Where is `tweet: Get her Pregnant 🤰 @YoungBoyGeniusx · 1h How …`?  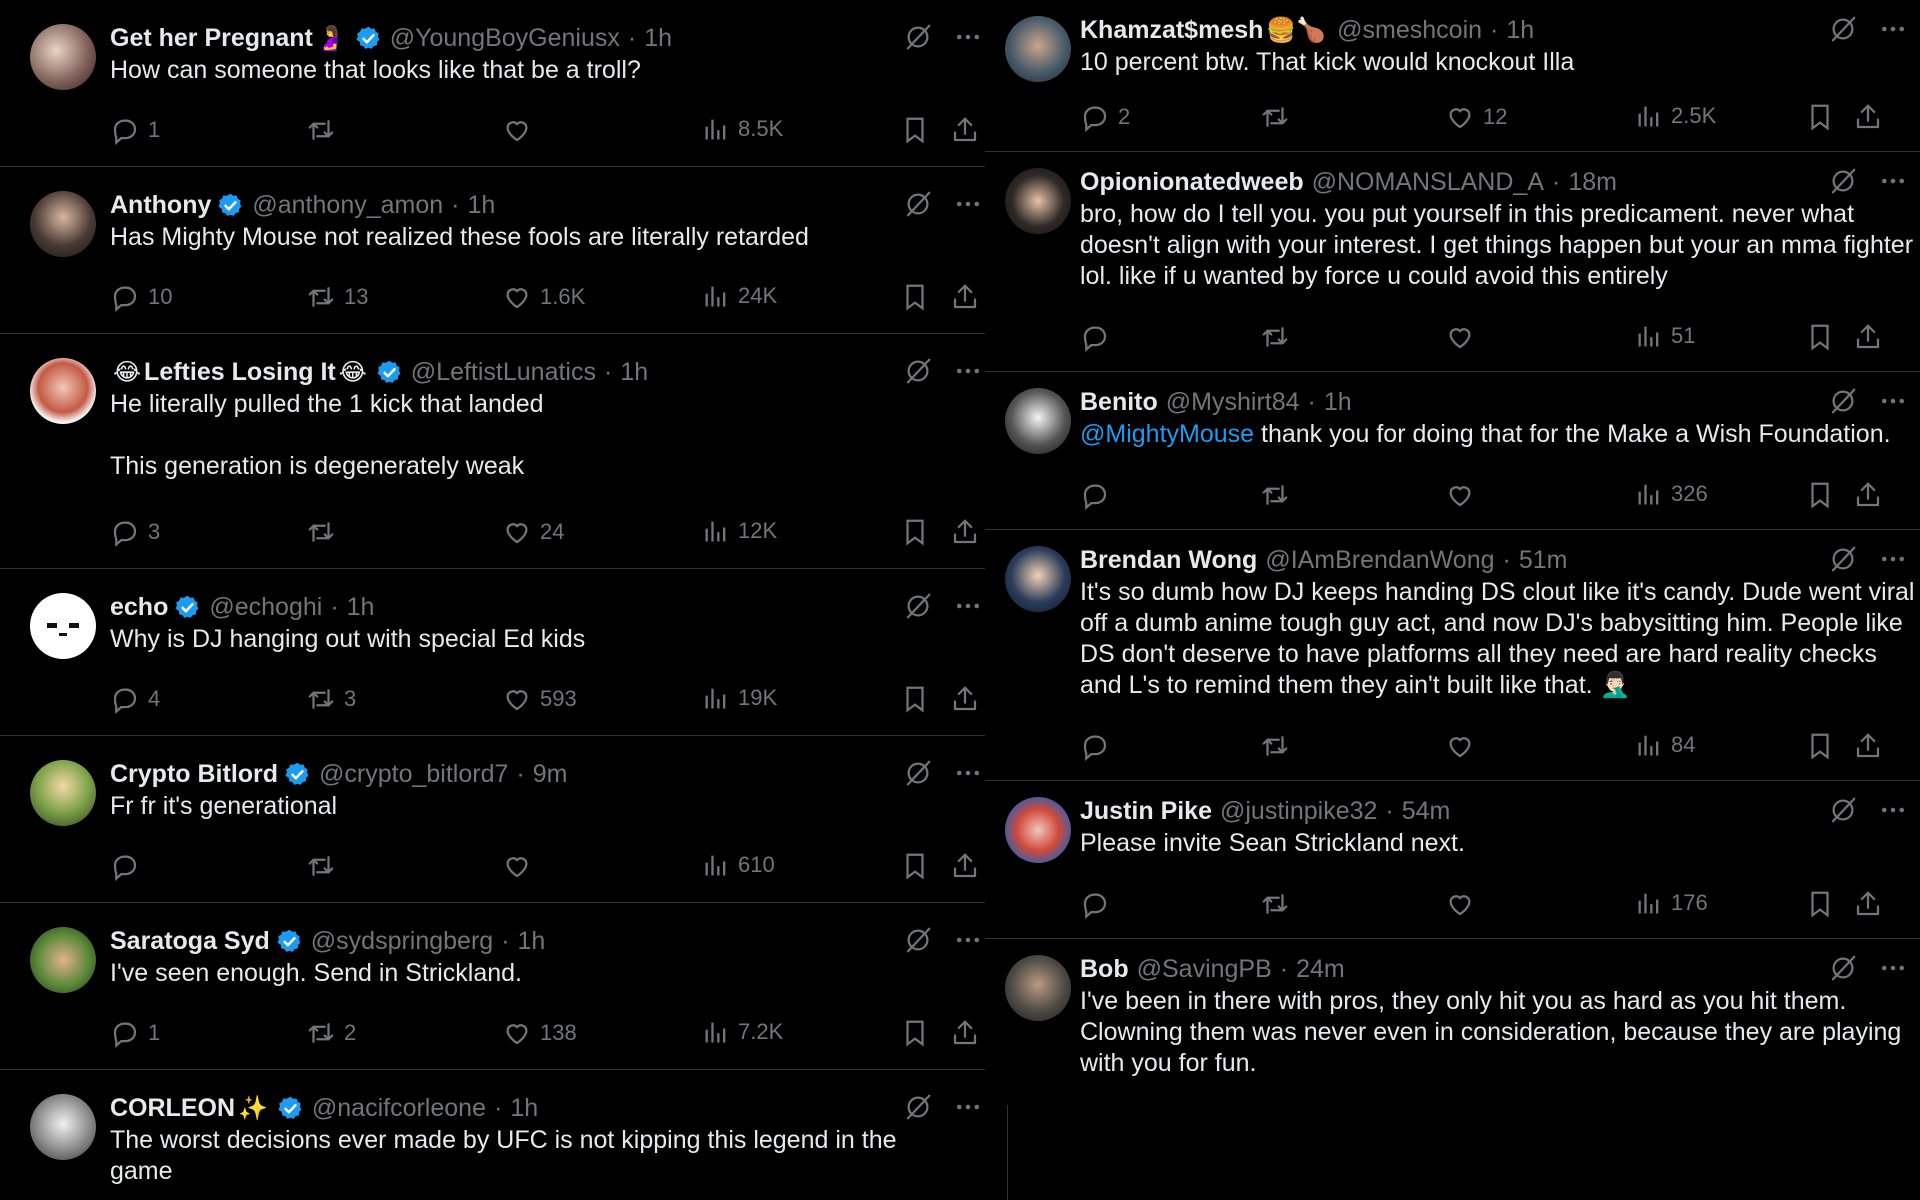 tweet: Get her Pregnant 🤰 @YoungBoyGeniusx · 1h How … is located at coordinates (492, 83).